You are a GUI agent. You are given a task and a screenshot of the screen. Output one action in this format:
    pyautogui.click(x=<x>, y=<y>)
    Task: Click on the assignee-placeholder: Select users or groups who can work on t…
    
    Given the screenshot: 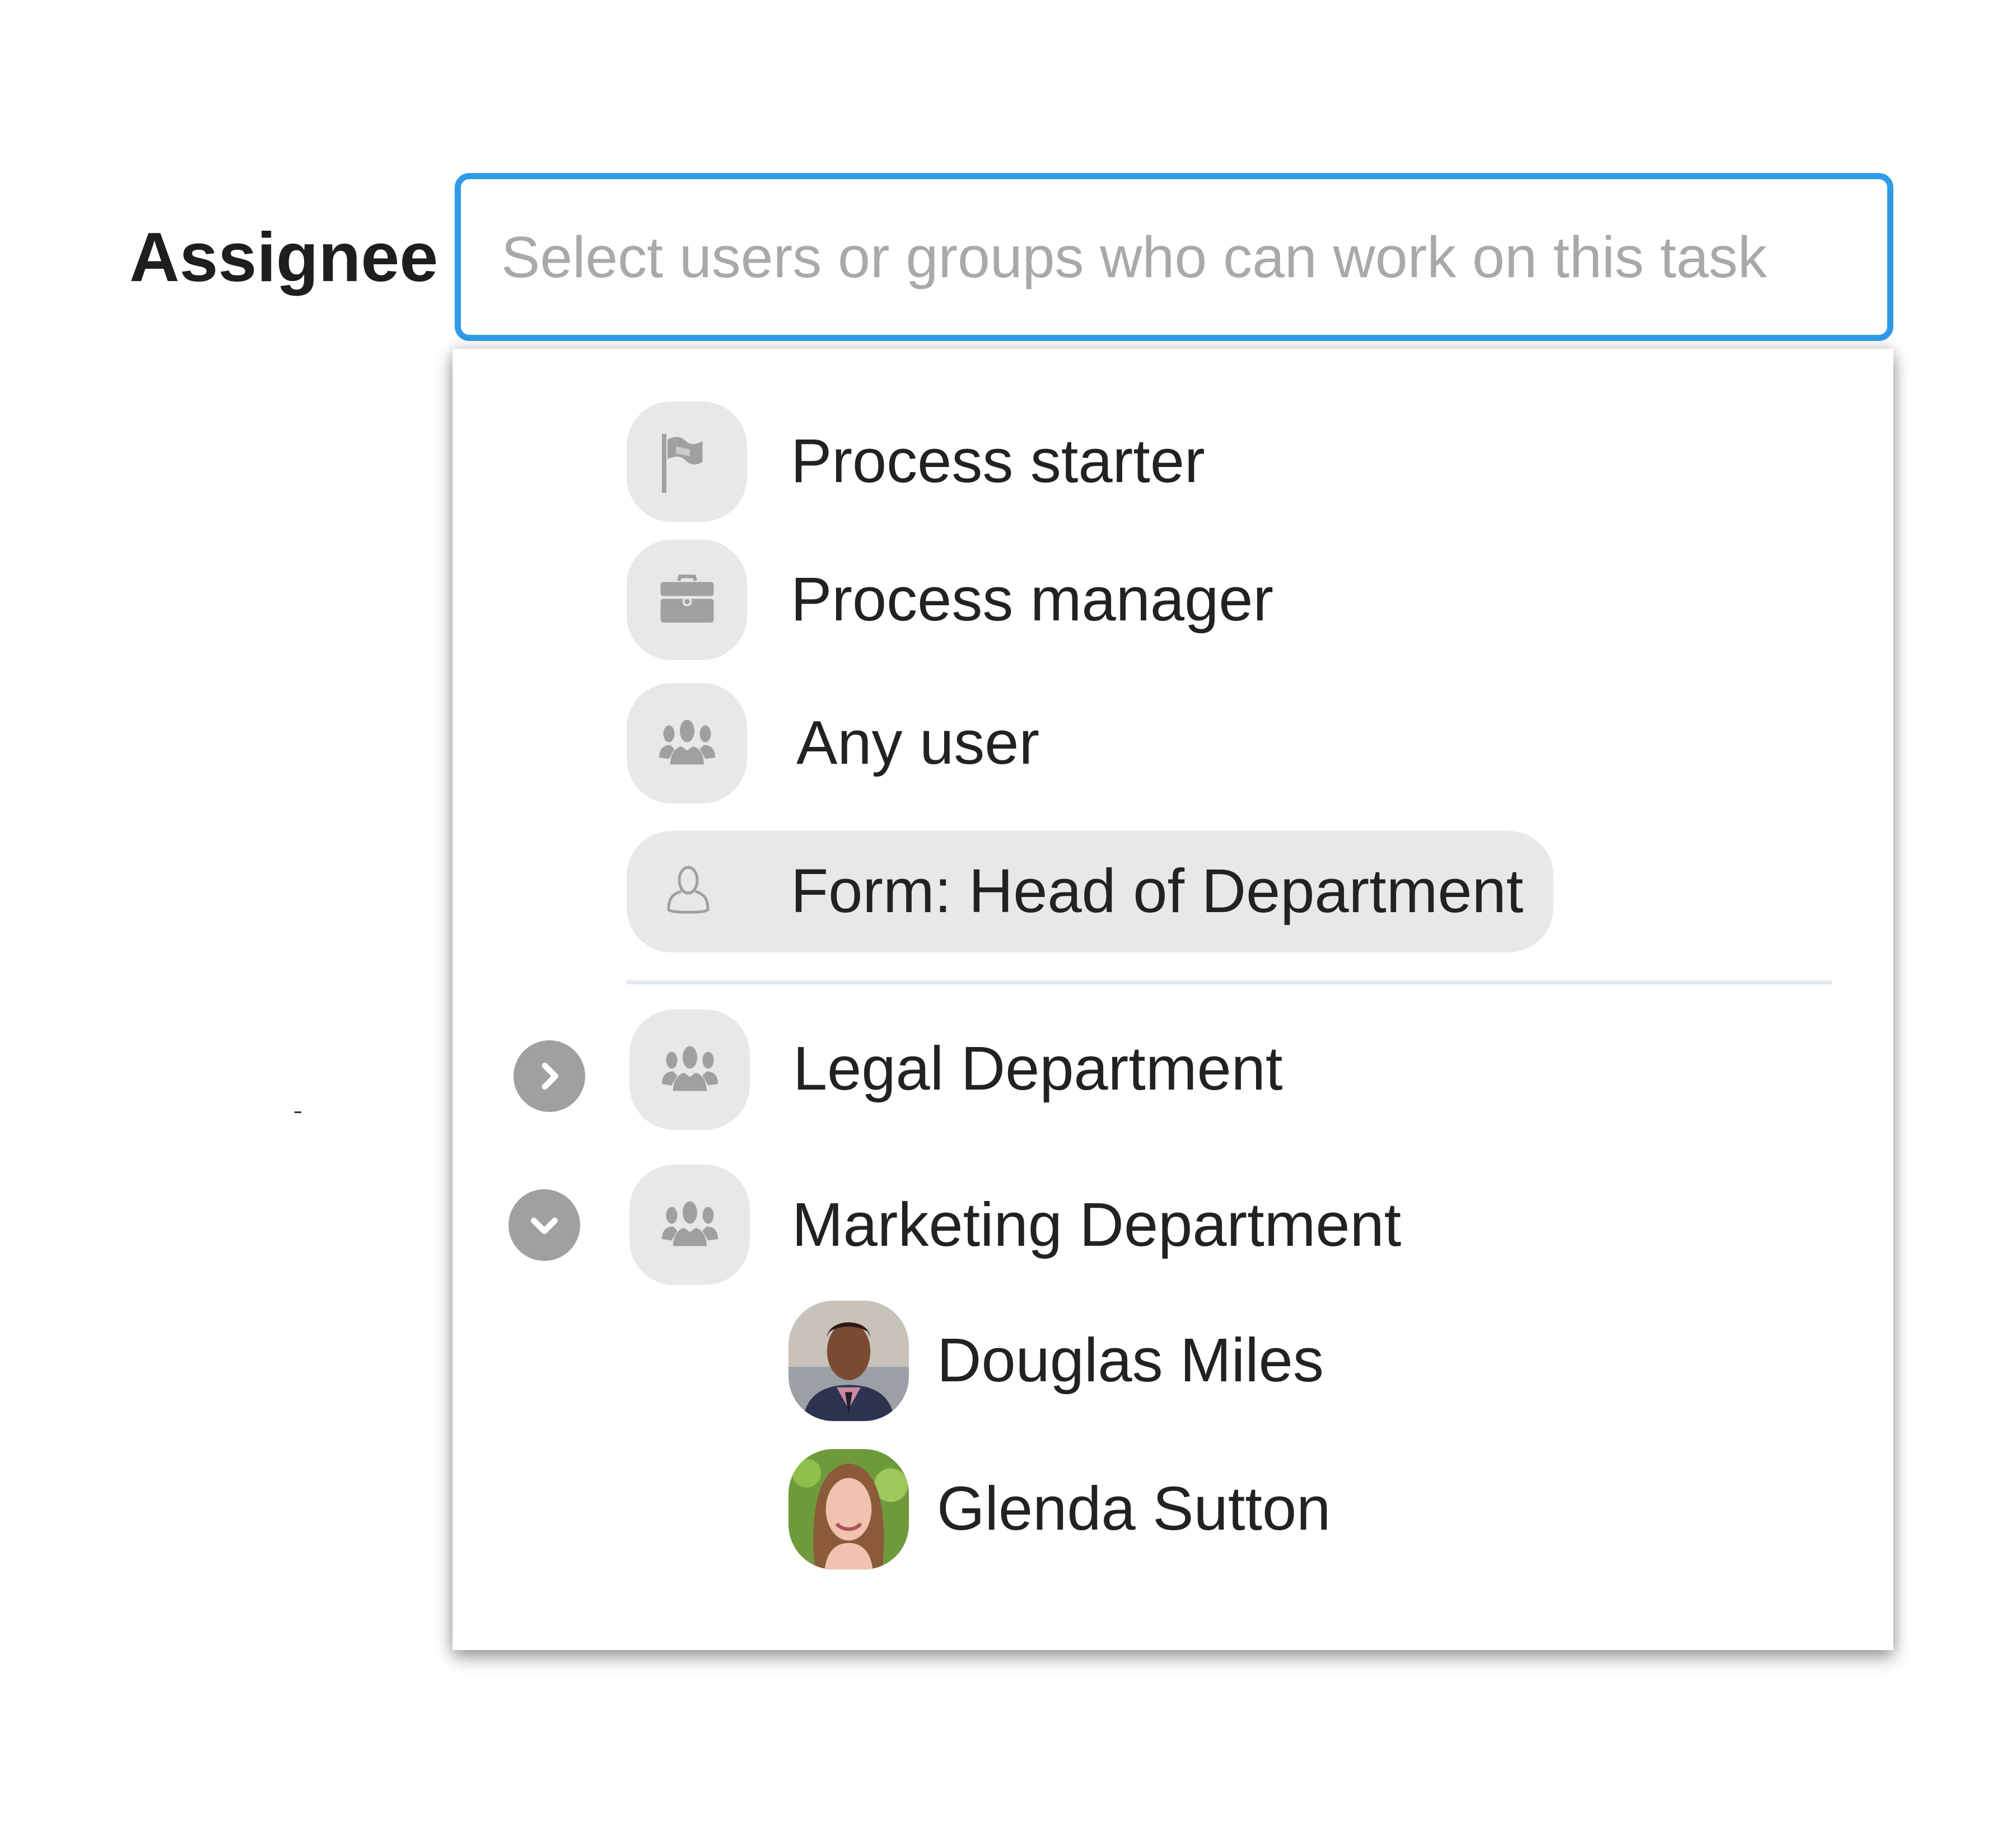 What is the action you would take?
    pyautogui.click(x=1134, y=257)
    